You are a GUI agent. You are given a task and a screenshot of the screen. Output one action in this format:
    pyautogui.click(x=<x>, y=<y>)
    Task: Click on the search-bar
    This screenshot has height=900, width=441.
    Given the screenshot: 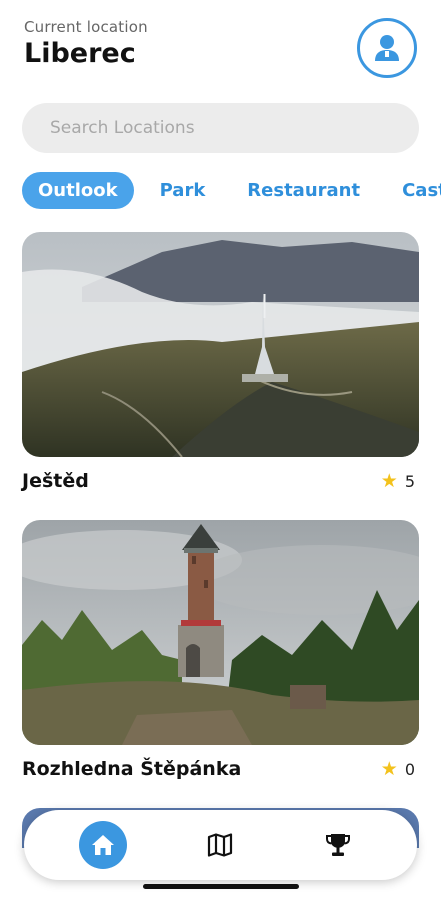 What is the action you would take?
    pyautogui.click(x=220, y=128)
    